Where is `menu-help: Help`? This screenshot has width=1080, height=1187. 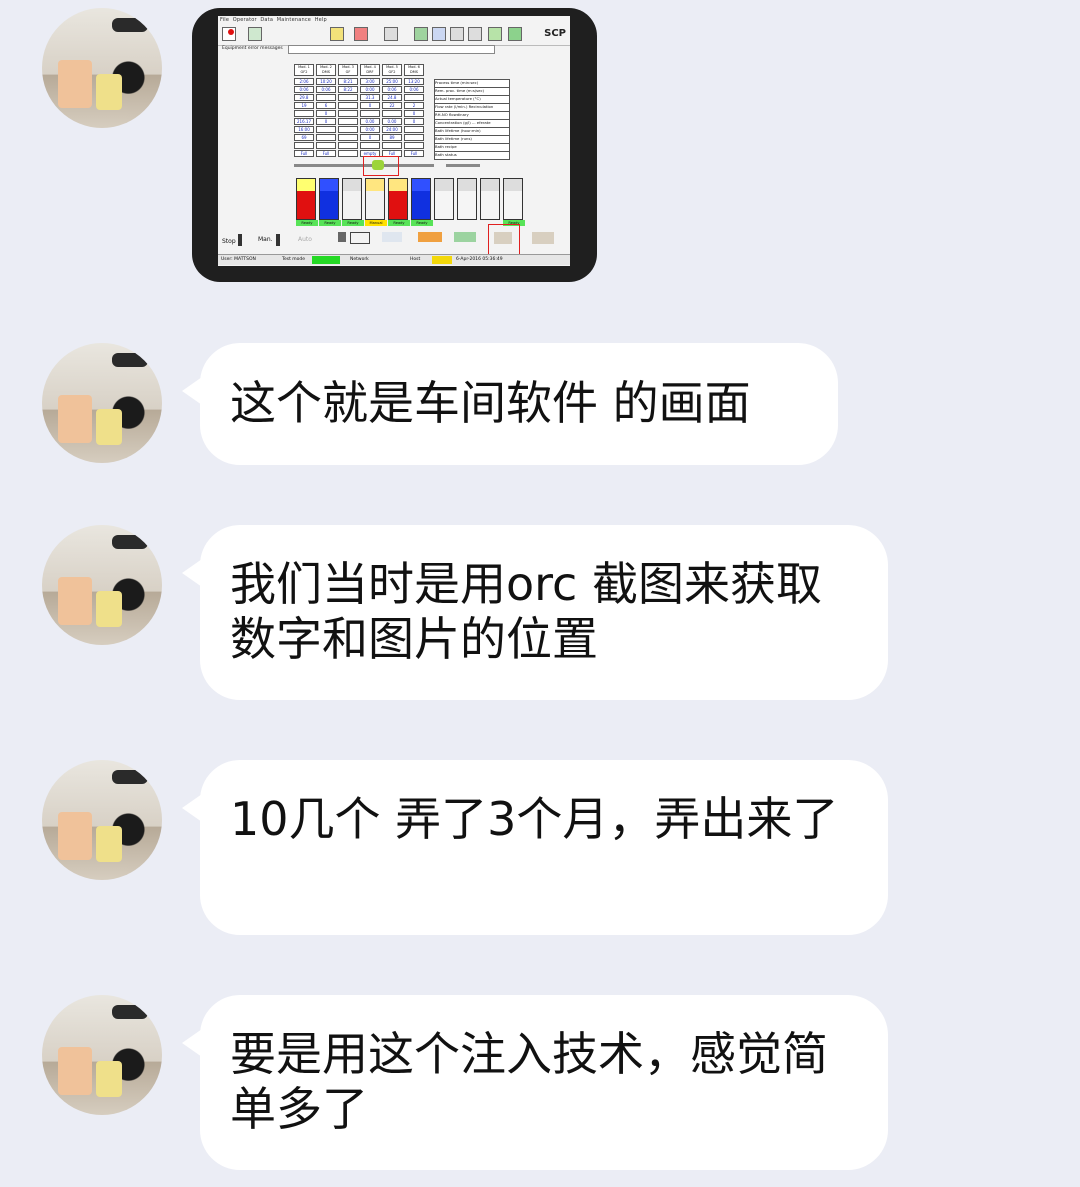 menu-help: Help is located at coordinates (320, 20).